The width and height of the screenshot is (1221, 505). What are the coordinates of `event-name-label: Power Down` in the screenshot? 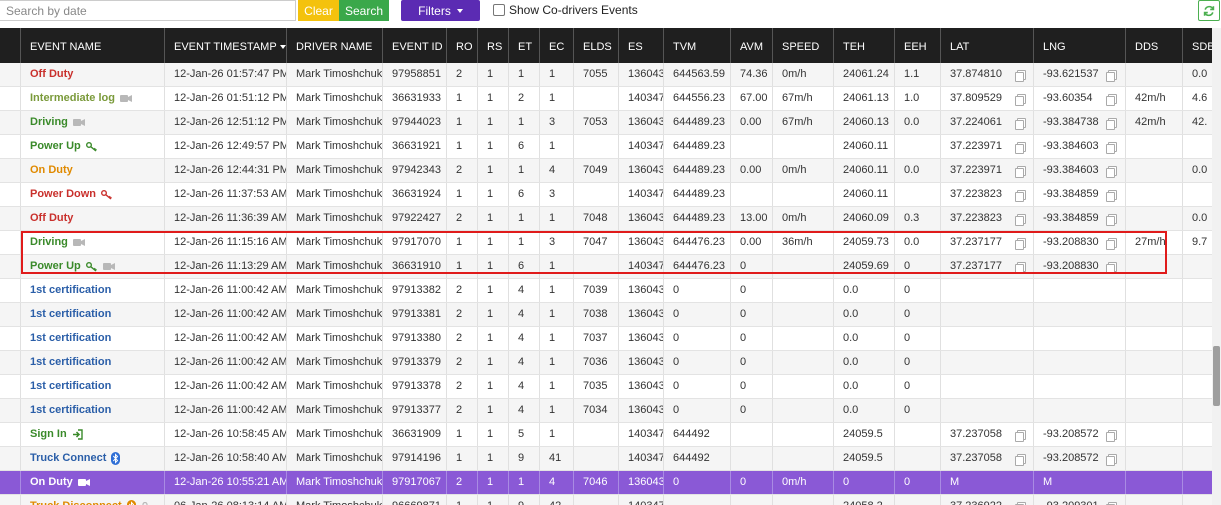 It's located at (63, 194).